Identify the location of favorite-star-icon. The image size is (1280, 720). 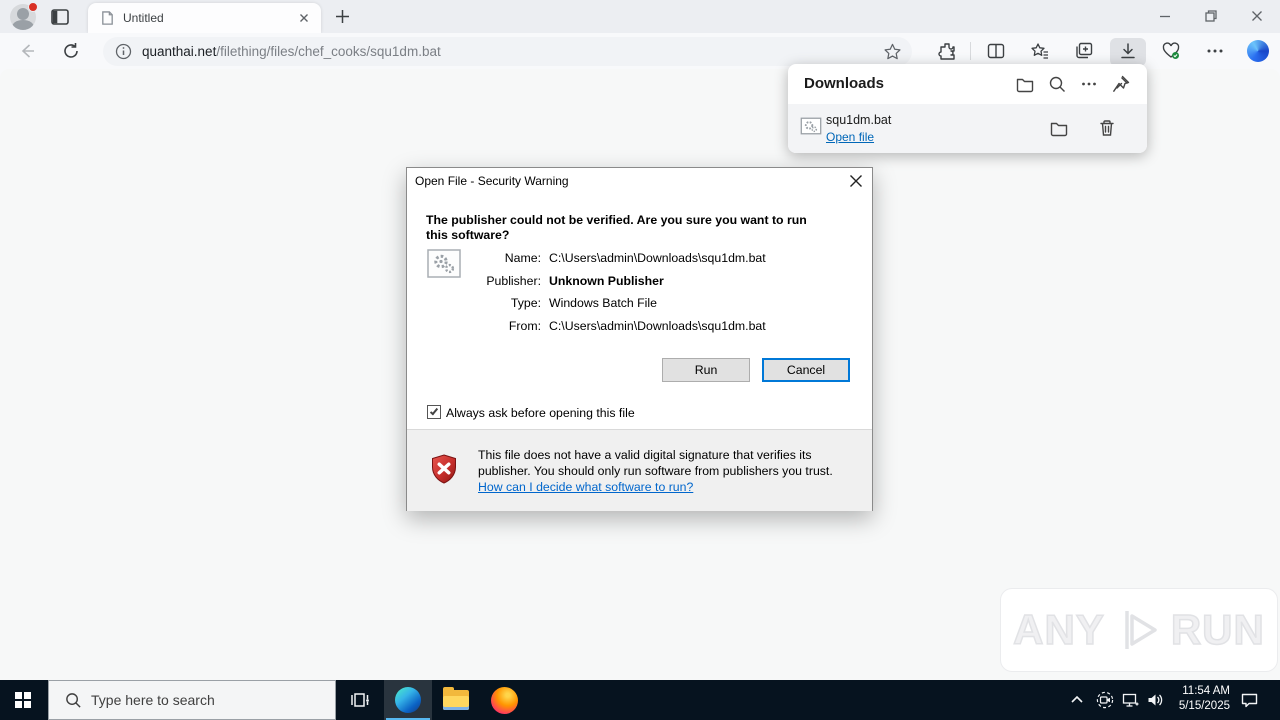
(892, 51).